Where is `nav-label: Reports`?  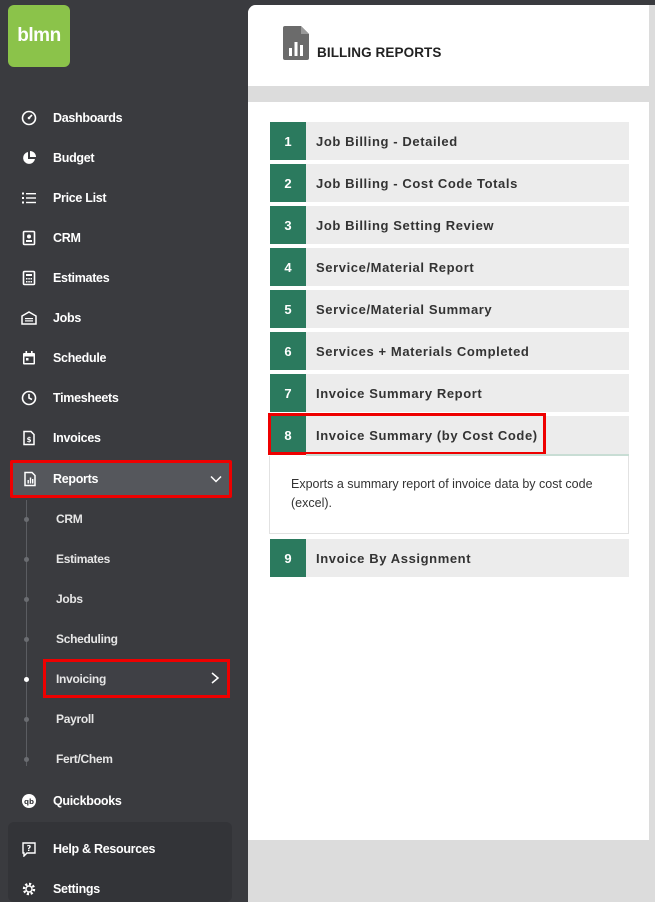
nav-label: Reports is located at coordinates (76, 479).